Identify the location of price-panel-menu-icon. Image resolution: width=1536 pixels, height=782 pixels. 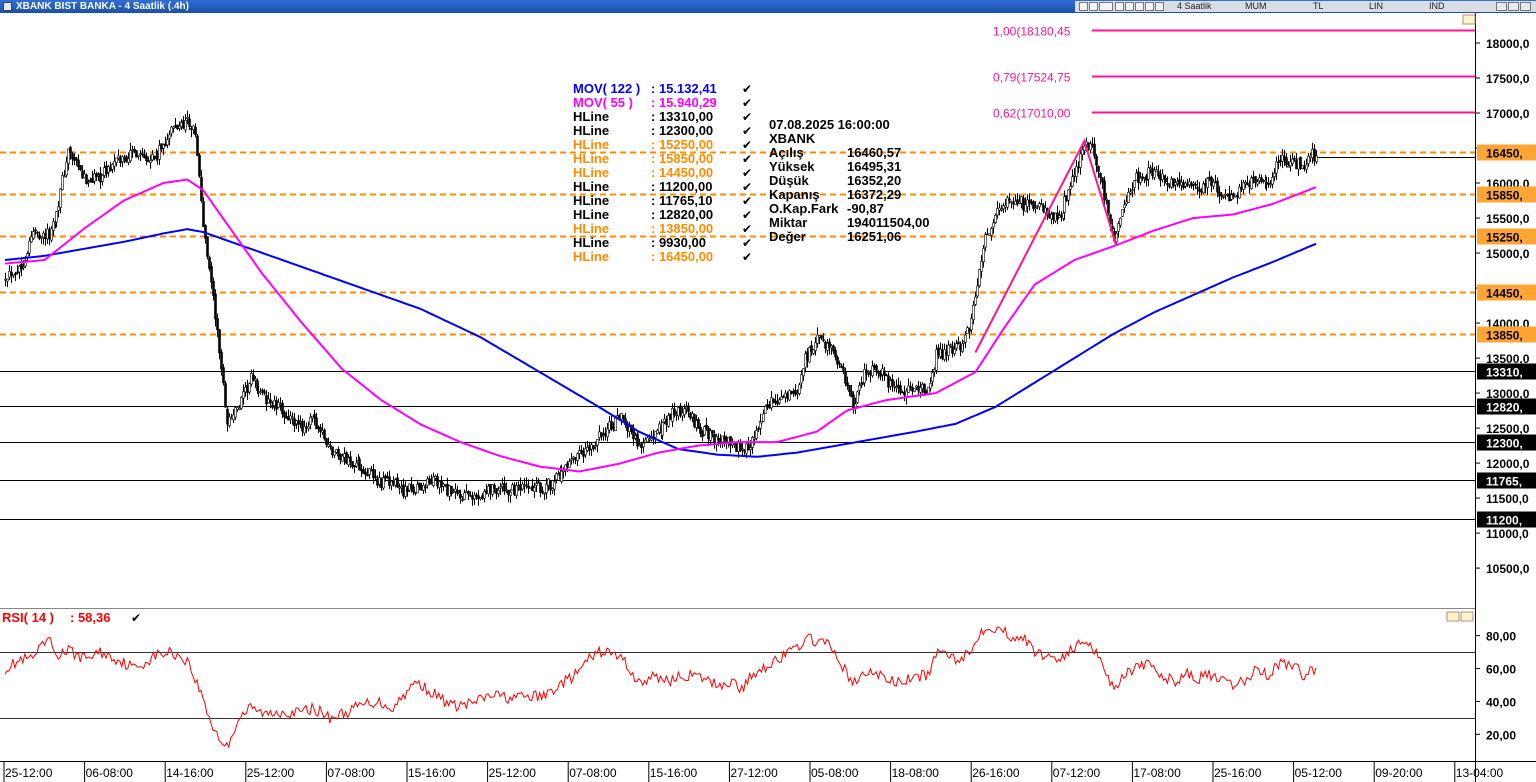
(1469, 19).